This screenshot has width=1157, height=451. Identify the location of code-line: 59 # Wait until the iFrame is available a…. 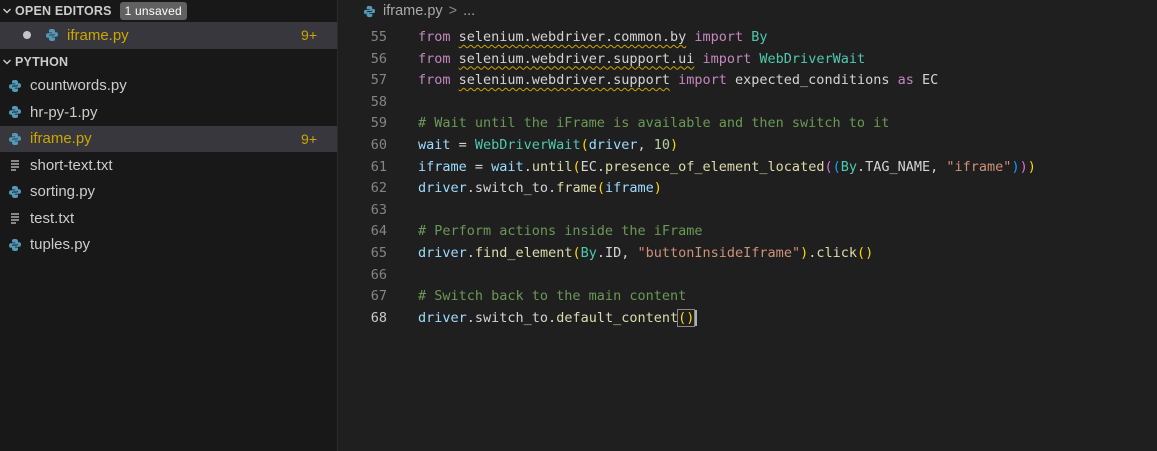
(748, 124).